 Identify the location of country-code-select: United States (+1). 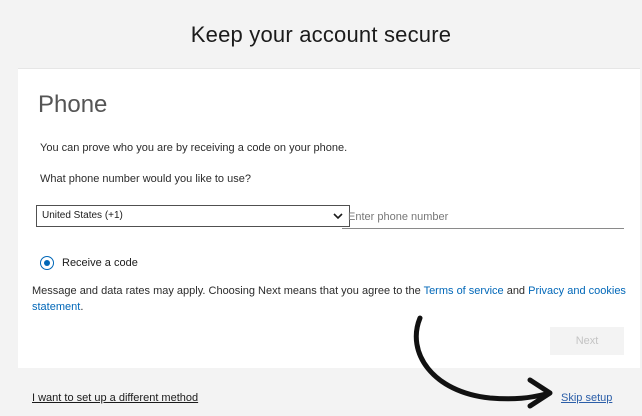
(193, 216).